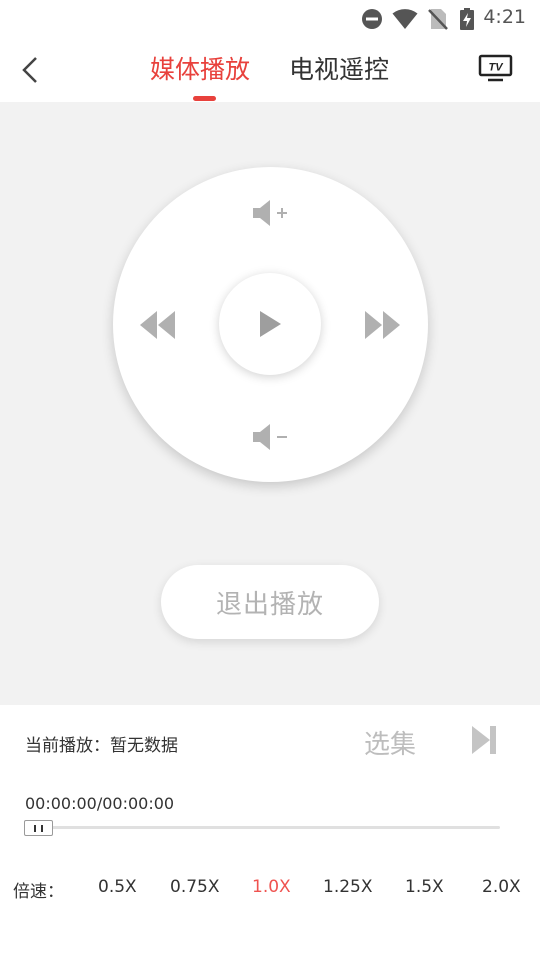  What do you see at coordinates (38, 828) in the screenshot?
I see `progress-thumb` at bounding box center [38, 828].